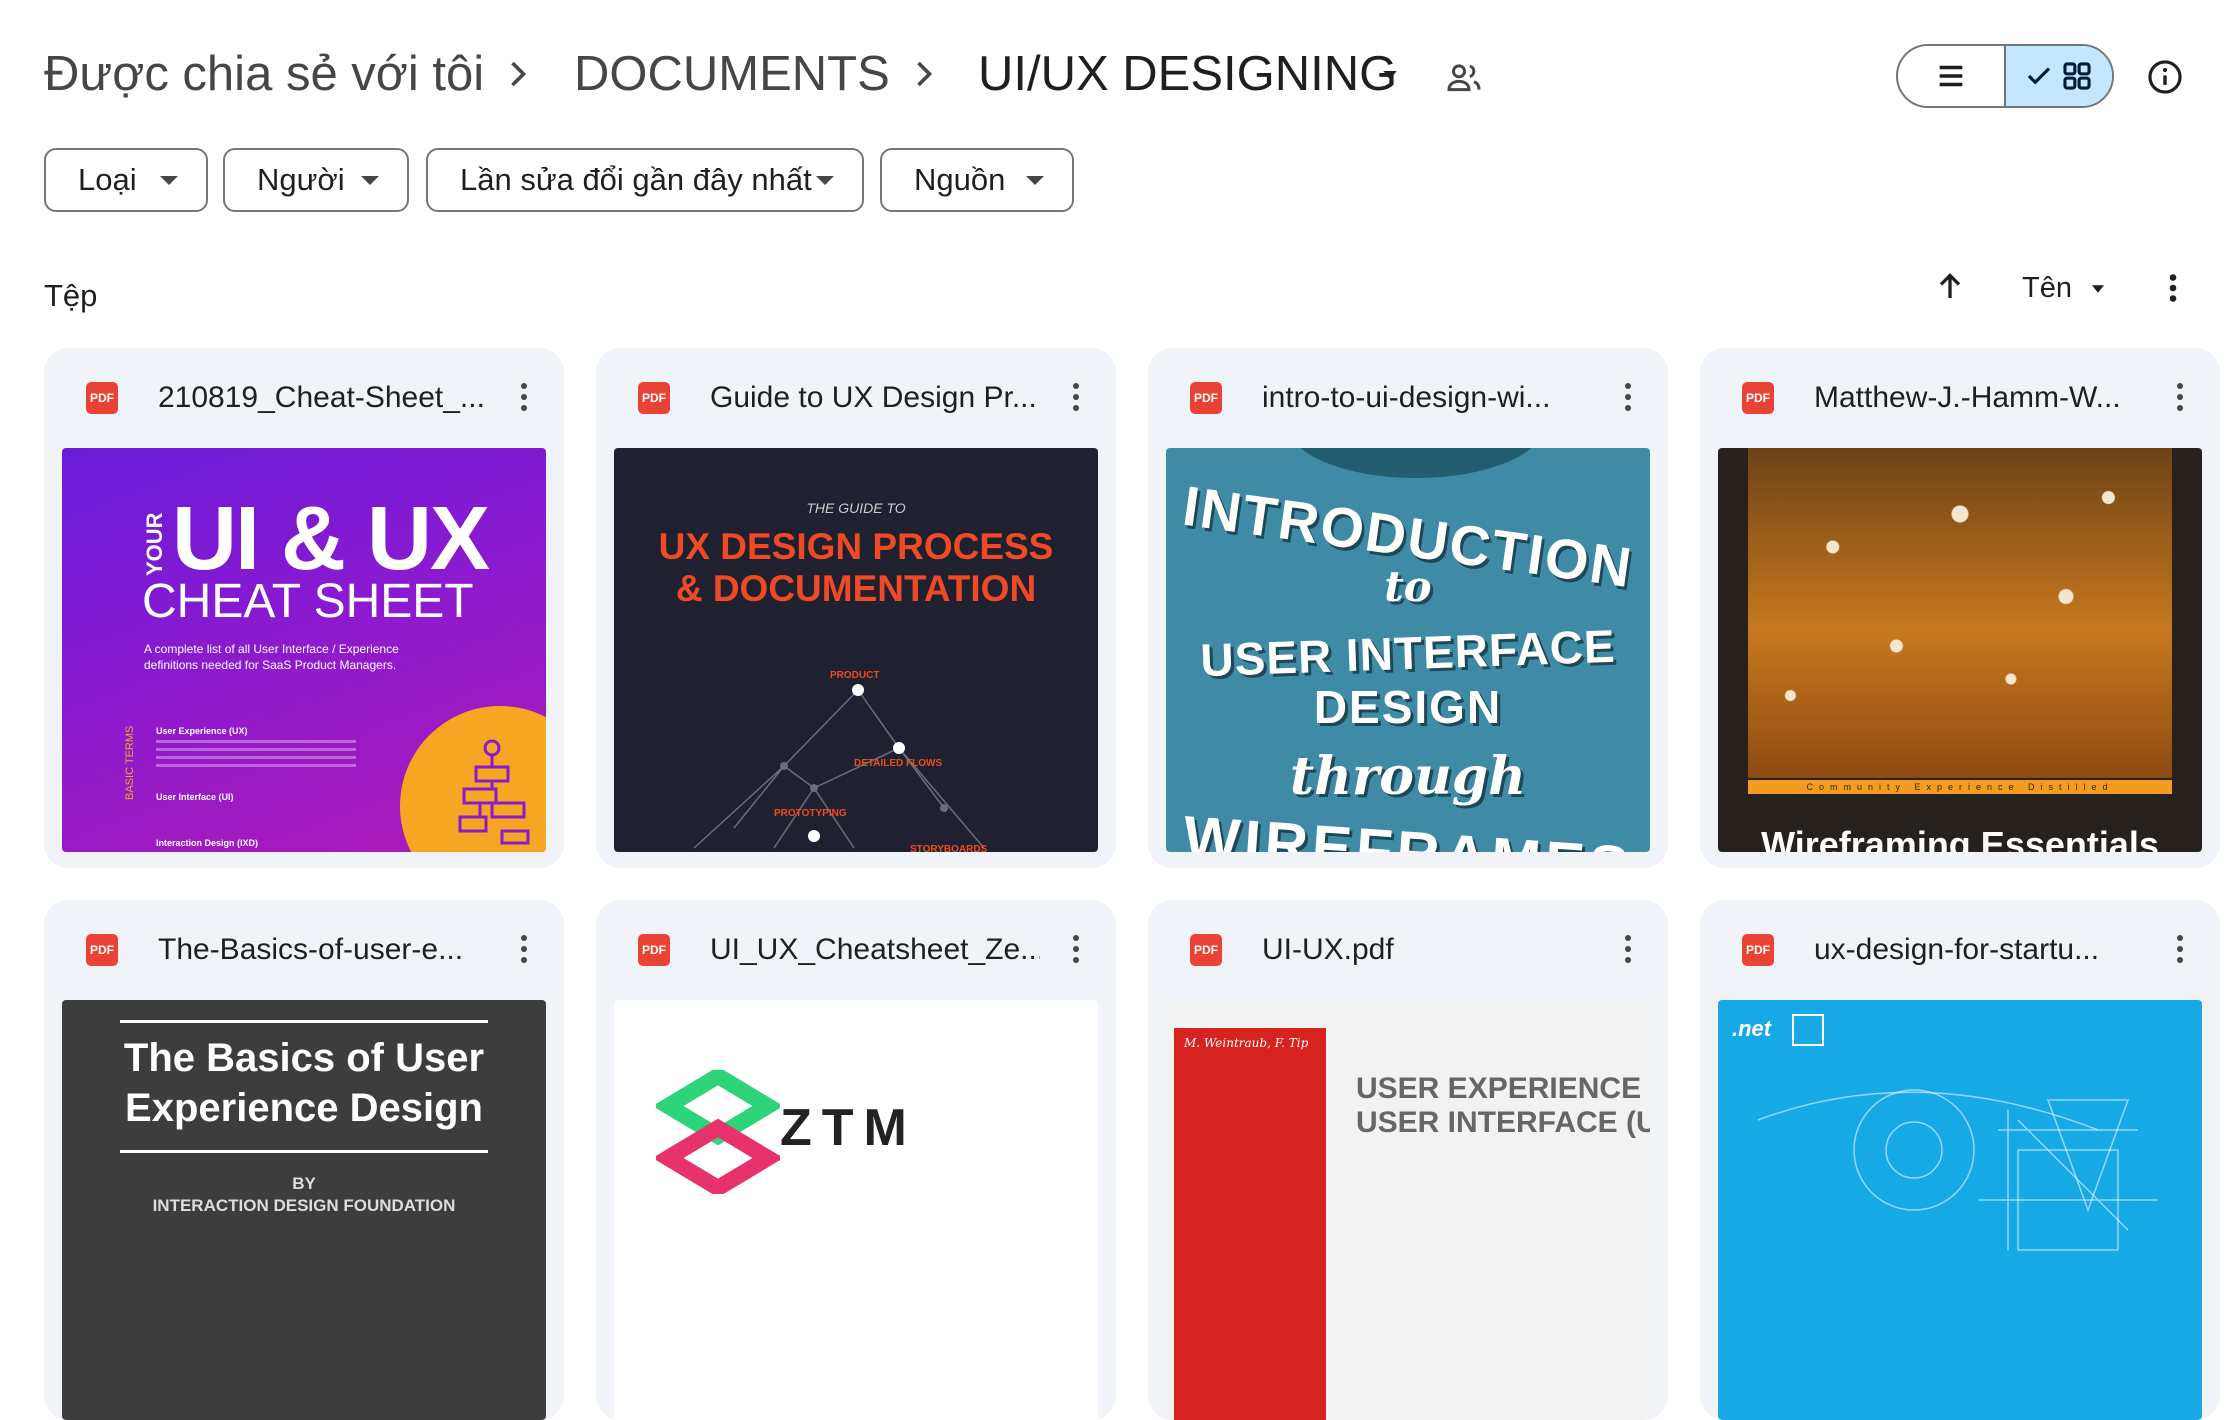  Describe the element at coordinates (2058, 76) in the screenshot. I see `grid-view-button` at that location.